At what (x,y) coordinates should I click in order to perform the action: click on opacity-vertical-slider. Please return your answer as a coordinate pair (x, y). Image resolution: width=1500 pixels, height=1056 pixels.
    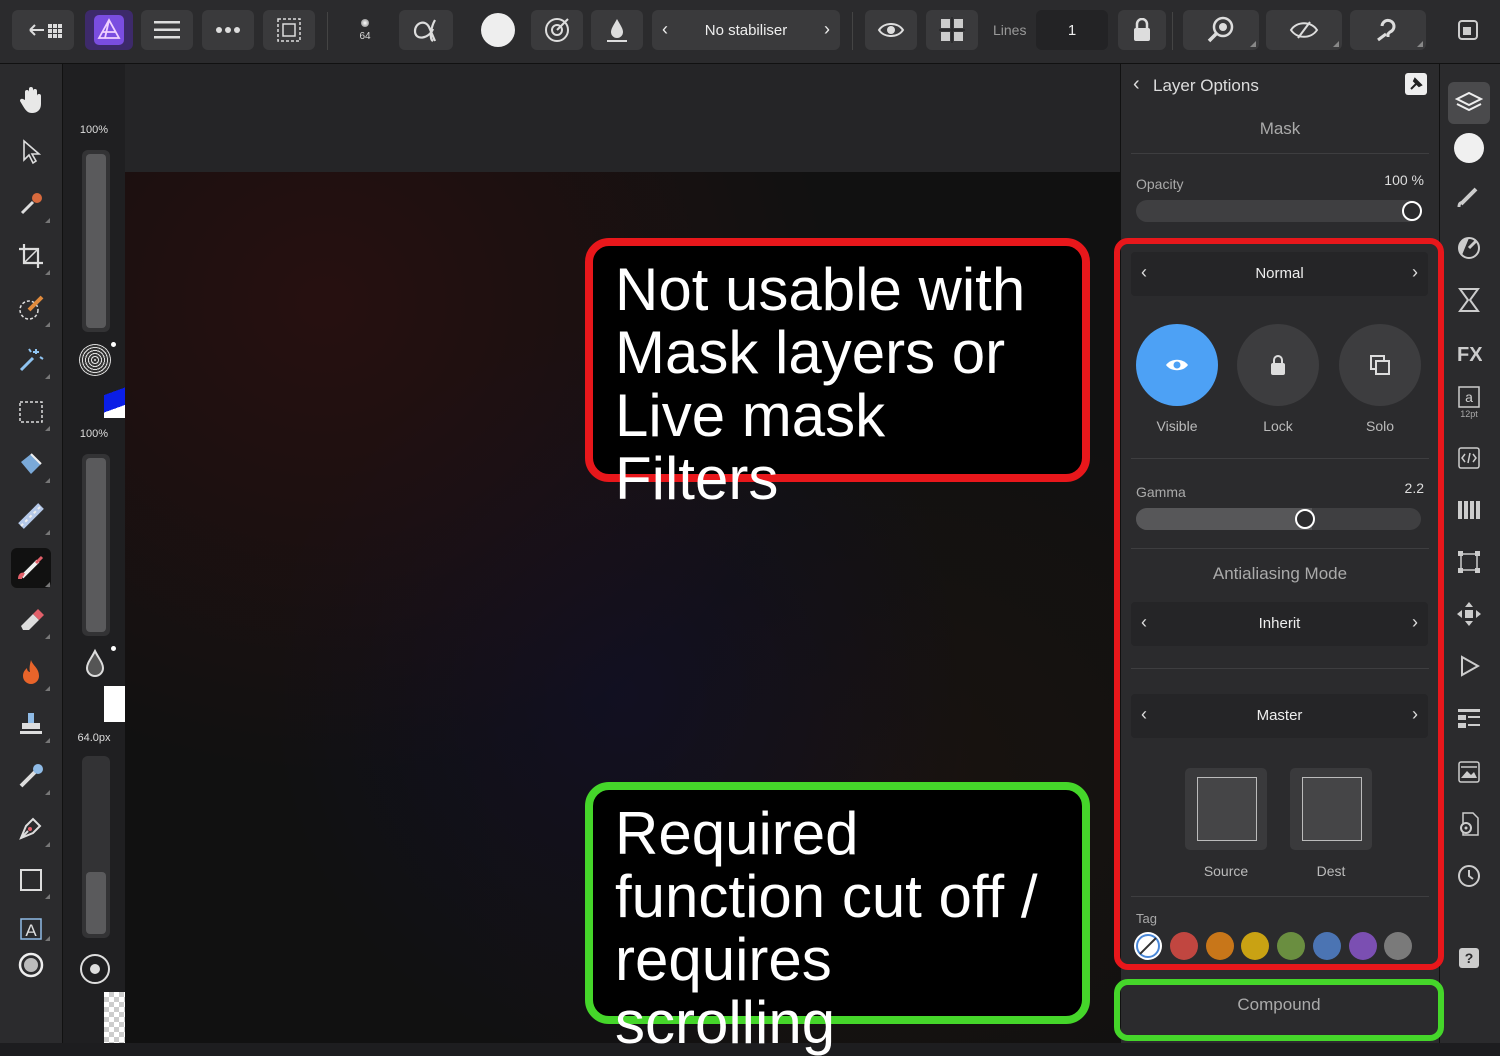
    Looking at the image, I should click on (96, 545).